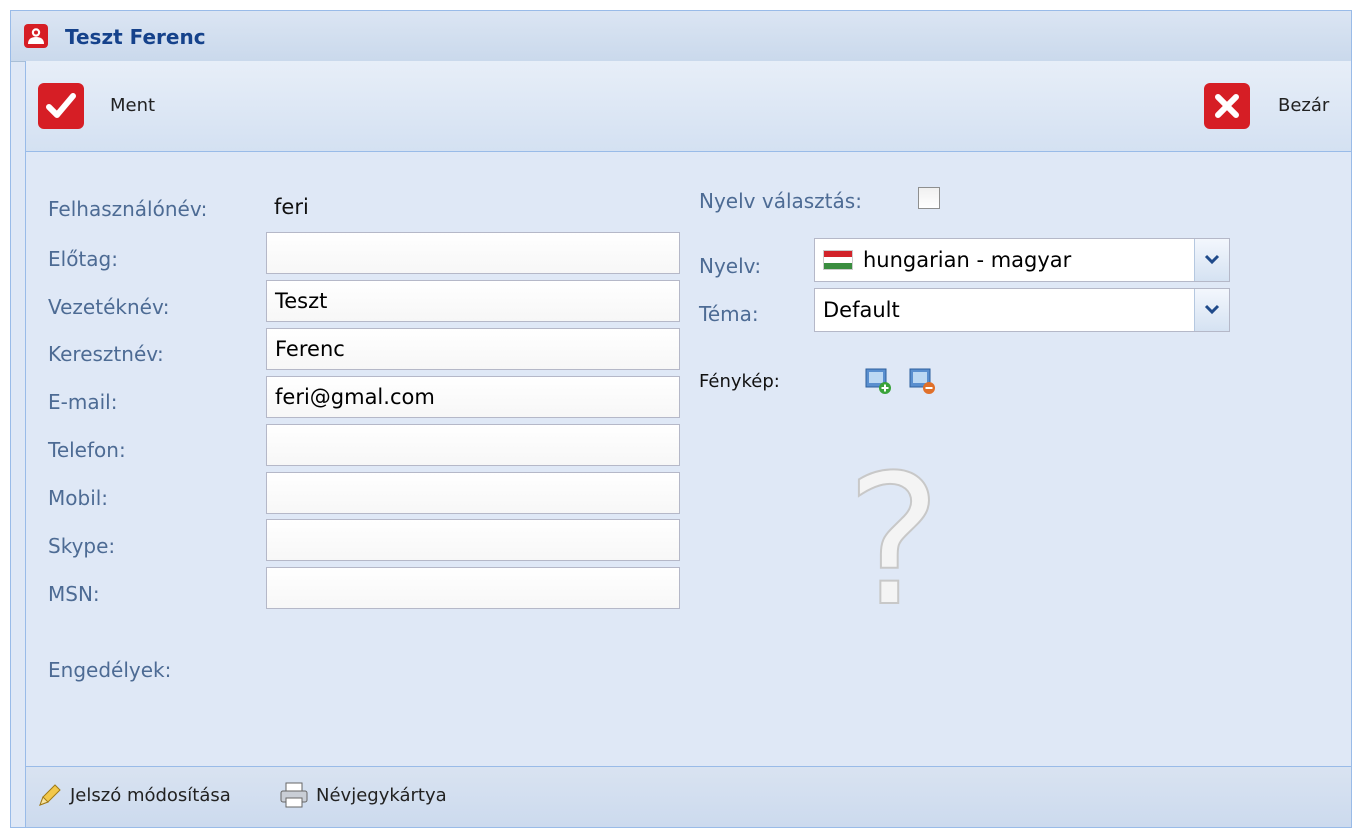 The width and height of the screenshot is (1354, 829). What do you see at coordinates (1227, 106) in the screenshot?
I see `close-icon` at bounding box center [1227, 106].